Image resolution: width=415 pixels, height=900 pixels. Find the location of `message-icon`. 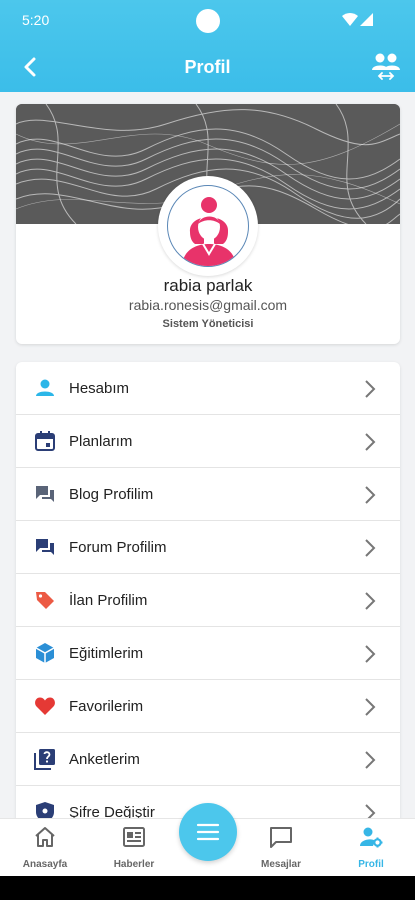

message-icon is located at coordinates (281, 837).